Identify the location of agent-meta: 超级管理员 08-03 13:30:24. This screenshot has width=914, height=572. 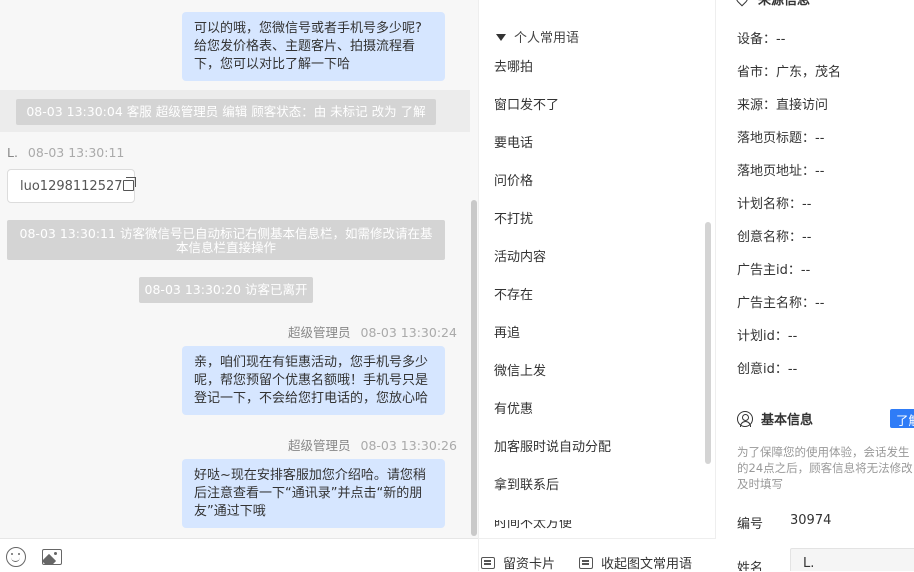
(372, 331).